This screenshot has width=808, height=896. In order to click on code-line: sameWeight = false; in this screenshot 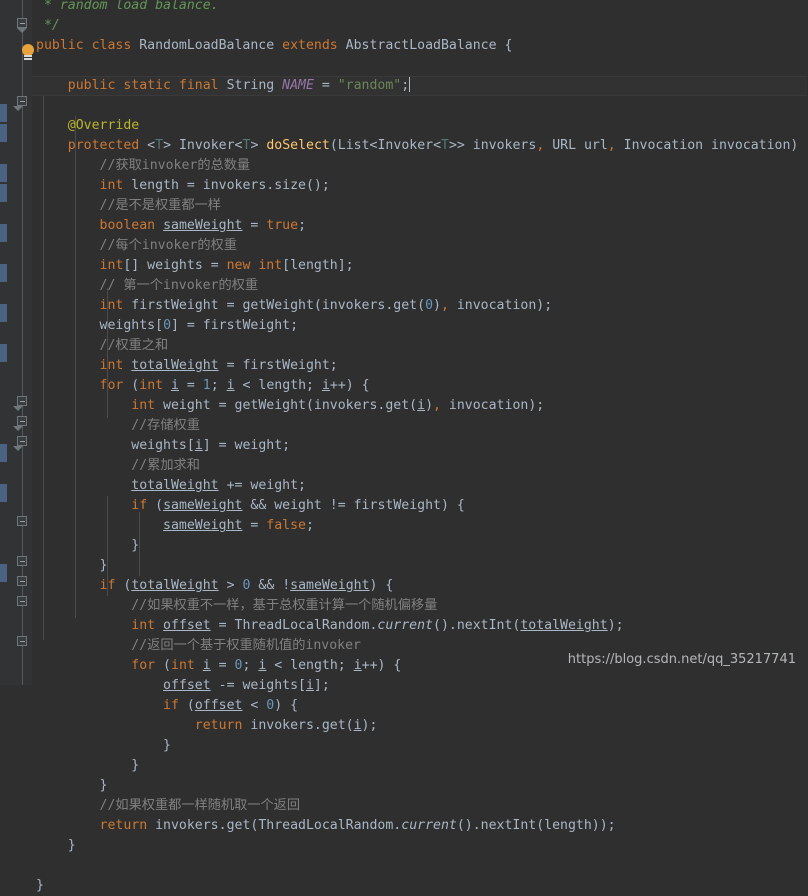, I will do `click(420, 526)`.